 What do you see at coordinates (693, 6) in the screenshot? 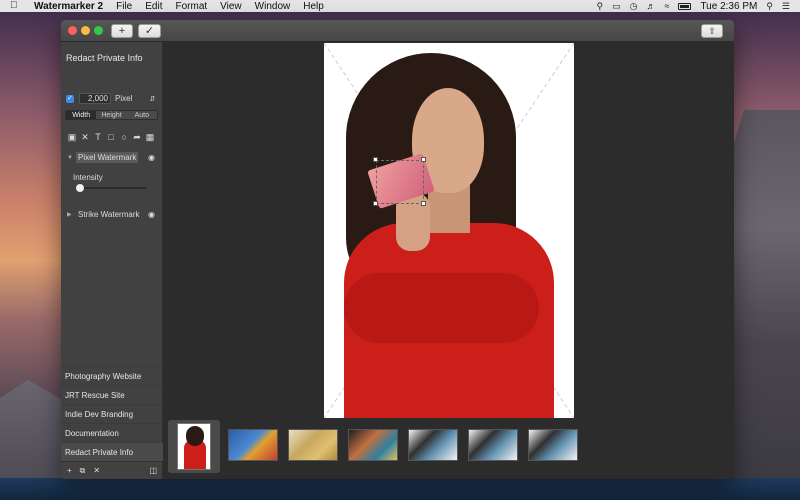
I see `status-area: ⚲ ▭ ◷ ♬ ≈ Tue 2:36 PM ⚲ ☰` at bounding box center [693, 6].